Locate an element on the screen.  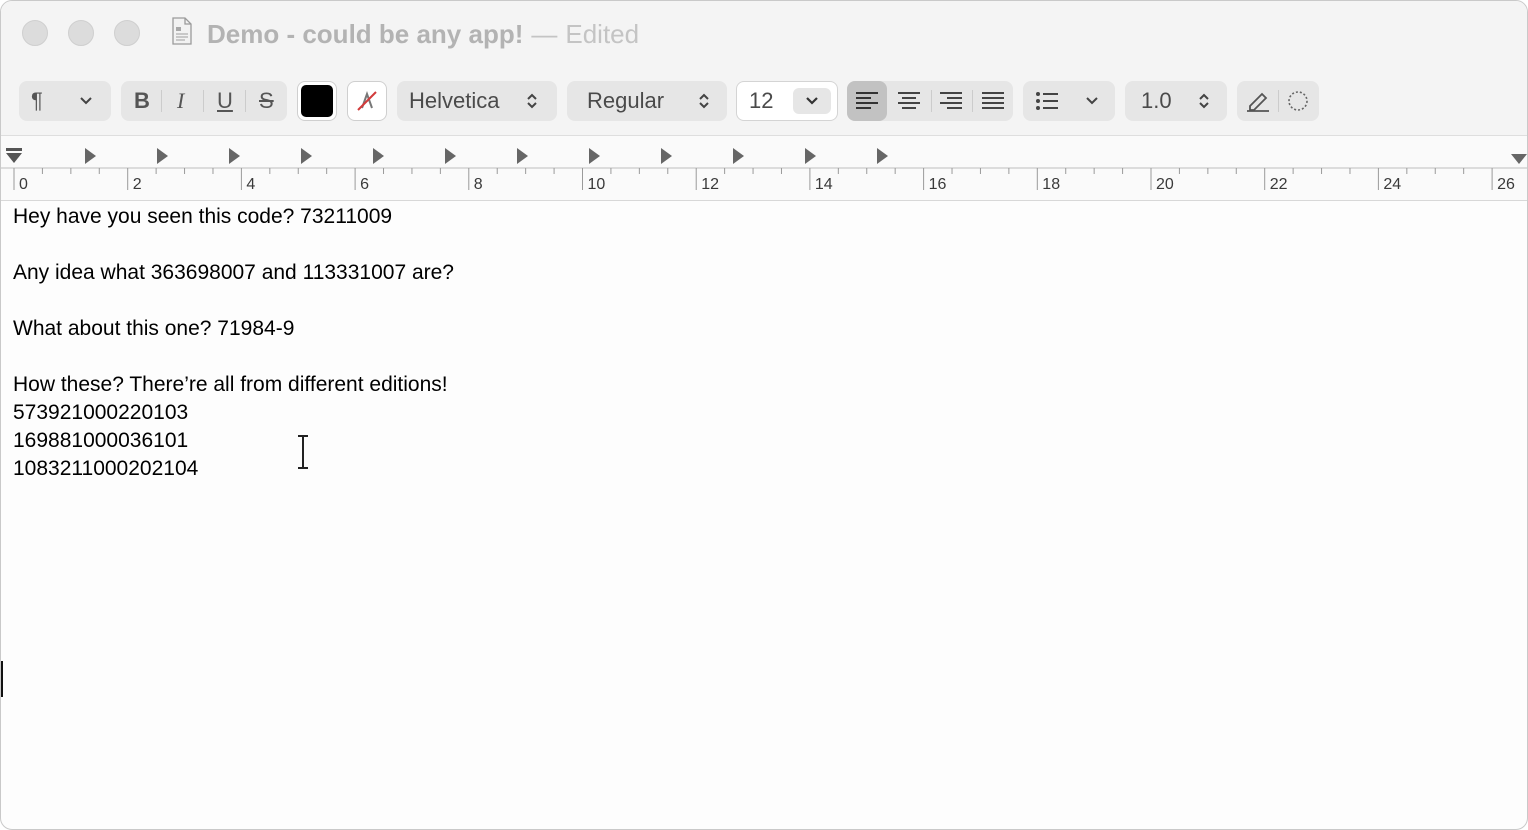
ruler-label: 10 is located at coordinates (596, 184).